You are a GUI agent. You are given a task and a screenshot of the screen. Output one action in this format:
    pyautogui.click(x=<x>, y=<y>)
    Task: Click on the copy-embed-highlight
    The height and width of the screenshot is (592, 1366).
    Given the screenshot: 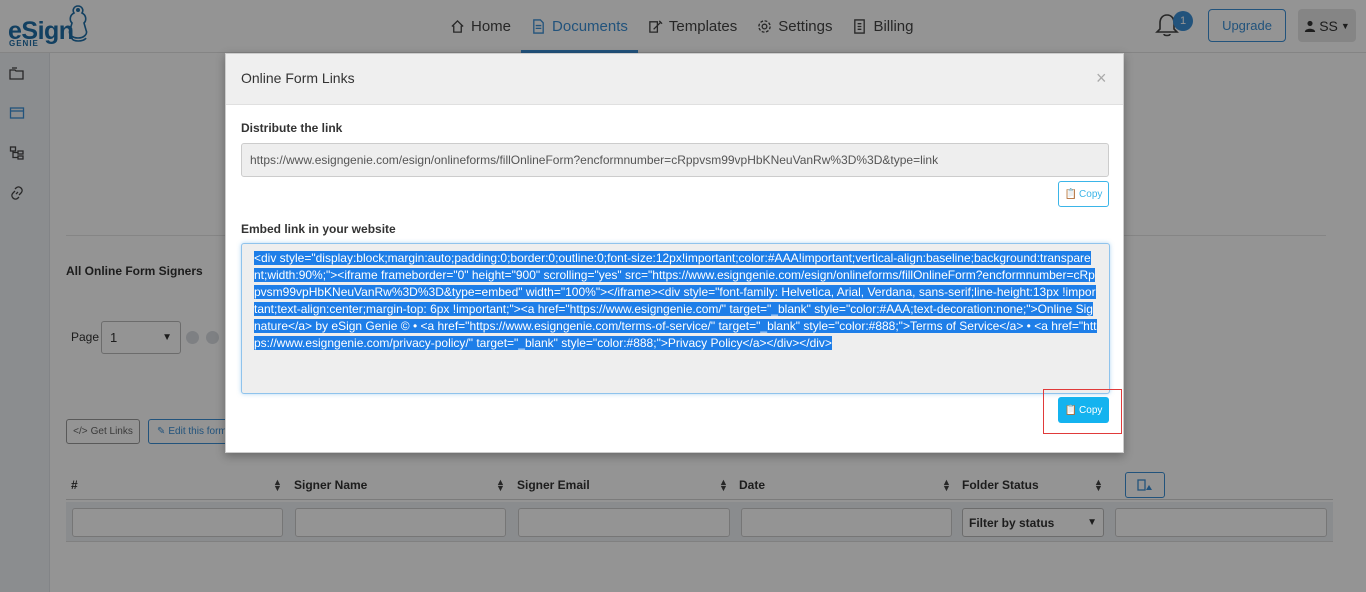 What is the action you would take?
    pyautogui.click(x=1082, y=411)
    